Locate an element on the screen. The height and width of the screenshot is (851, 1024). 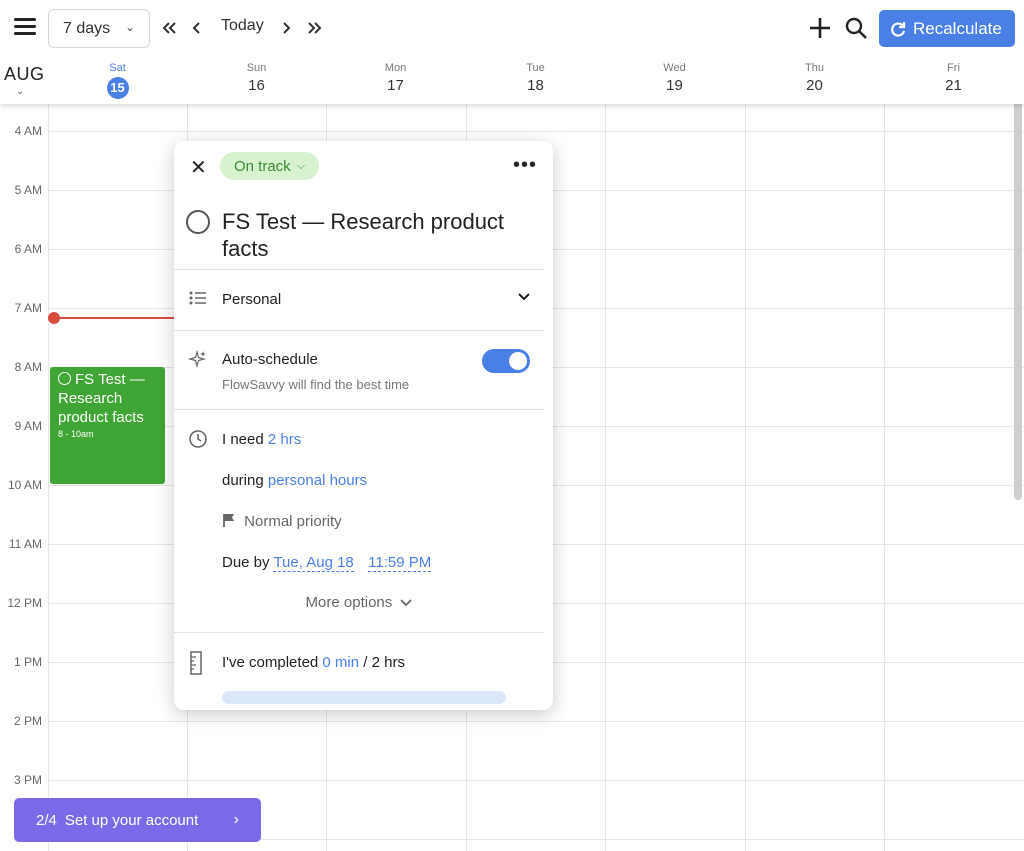
recalculate-label: Recalculate is located at coordinates (957, 28).